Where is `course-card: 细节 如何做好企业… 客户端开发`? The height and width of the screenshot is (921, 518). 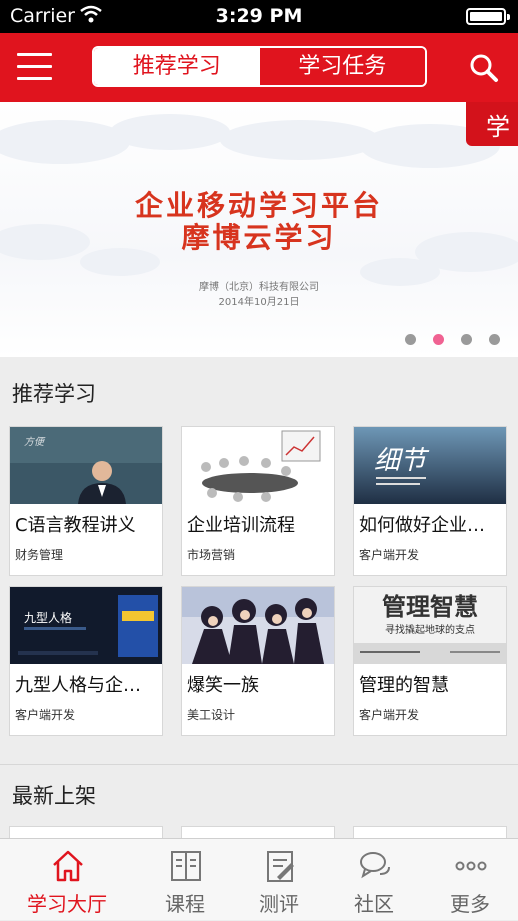
course-card: 细节 如何做好企业… 客户端开发 is located at coordinates (430, 501).